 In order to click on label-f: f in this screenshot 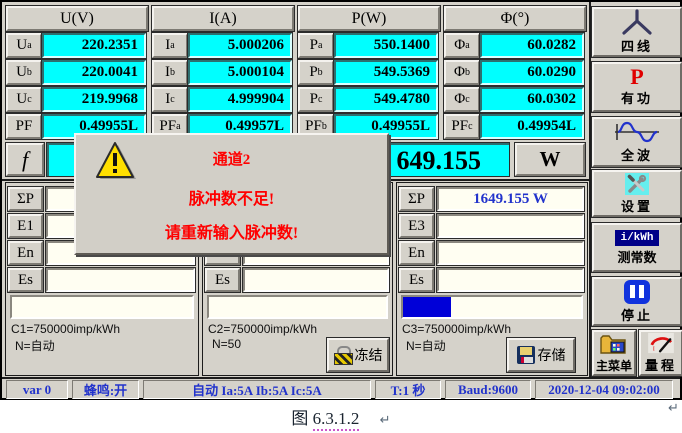, I will do `click(25, 159)`.